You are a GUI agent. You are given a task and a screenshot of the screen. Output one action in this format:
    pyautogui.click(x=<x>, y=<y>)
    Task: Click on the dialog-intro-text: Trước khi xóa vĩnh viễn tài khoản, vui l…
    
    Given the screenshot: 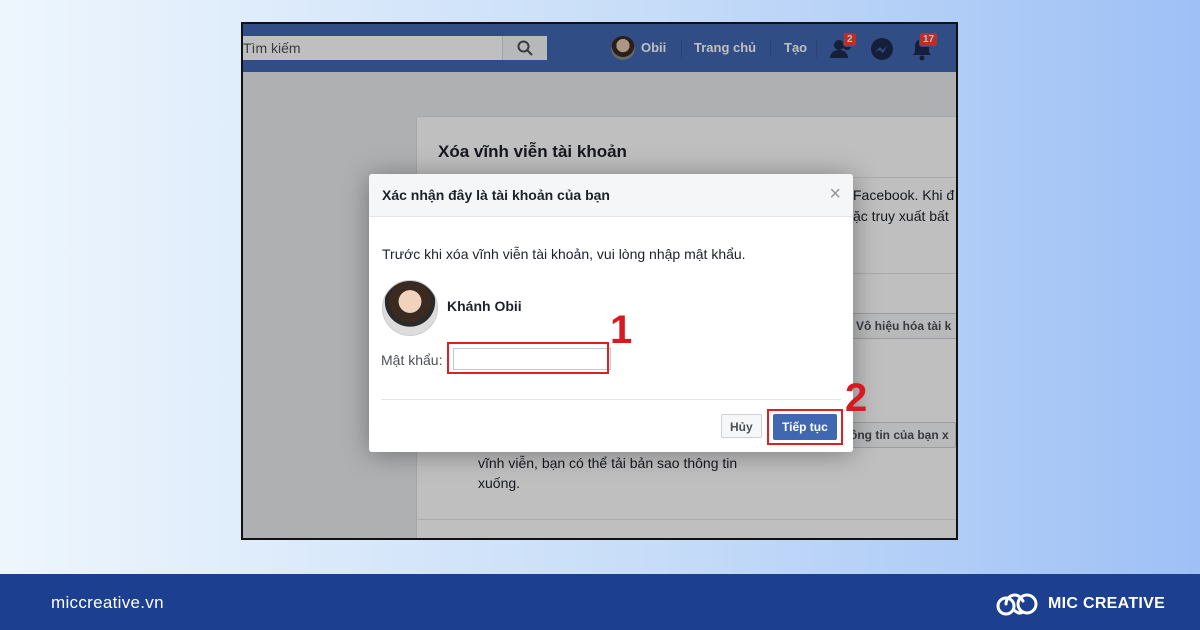 What is the action you would take?
    pyautogui.click(x=564, y=254)
    